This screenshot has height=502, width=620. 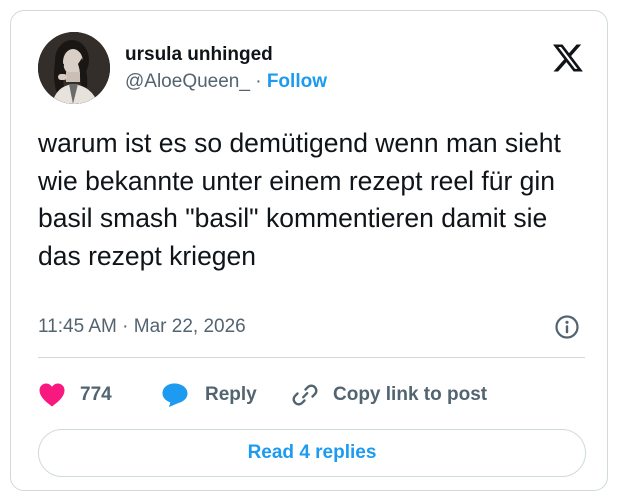 I want to click on like-button: 774, so click(x=75, y=395).